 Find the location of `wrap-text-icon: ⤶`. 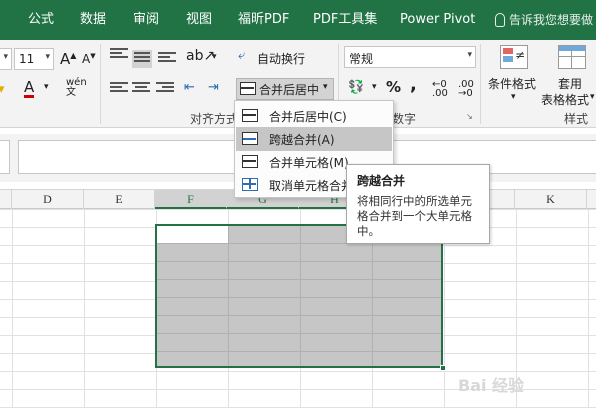

wrap-text-icon: ⤶ is located at coordinates (242, 55).